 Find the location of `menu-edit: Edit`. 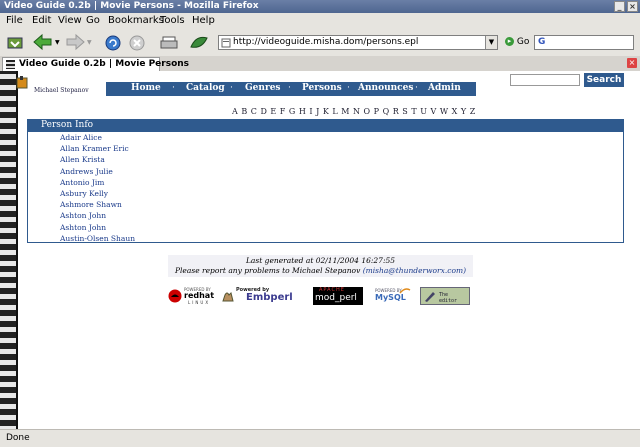

menu-edit: Edit is located at coordinates (41, 20).